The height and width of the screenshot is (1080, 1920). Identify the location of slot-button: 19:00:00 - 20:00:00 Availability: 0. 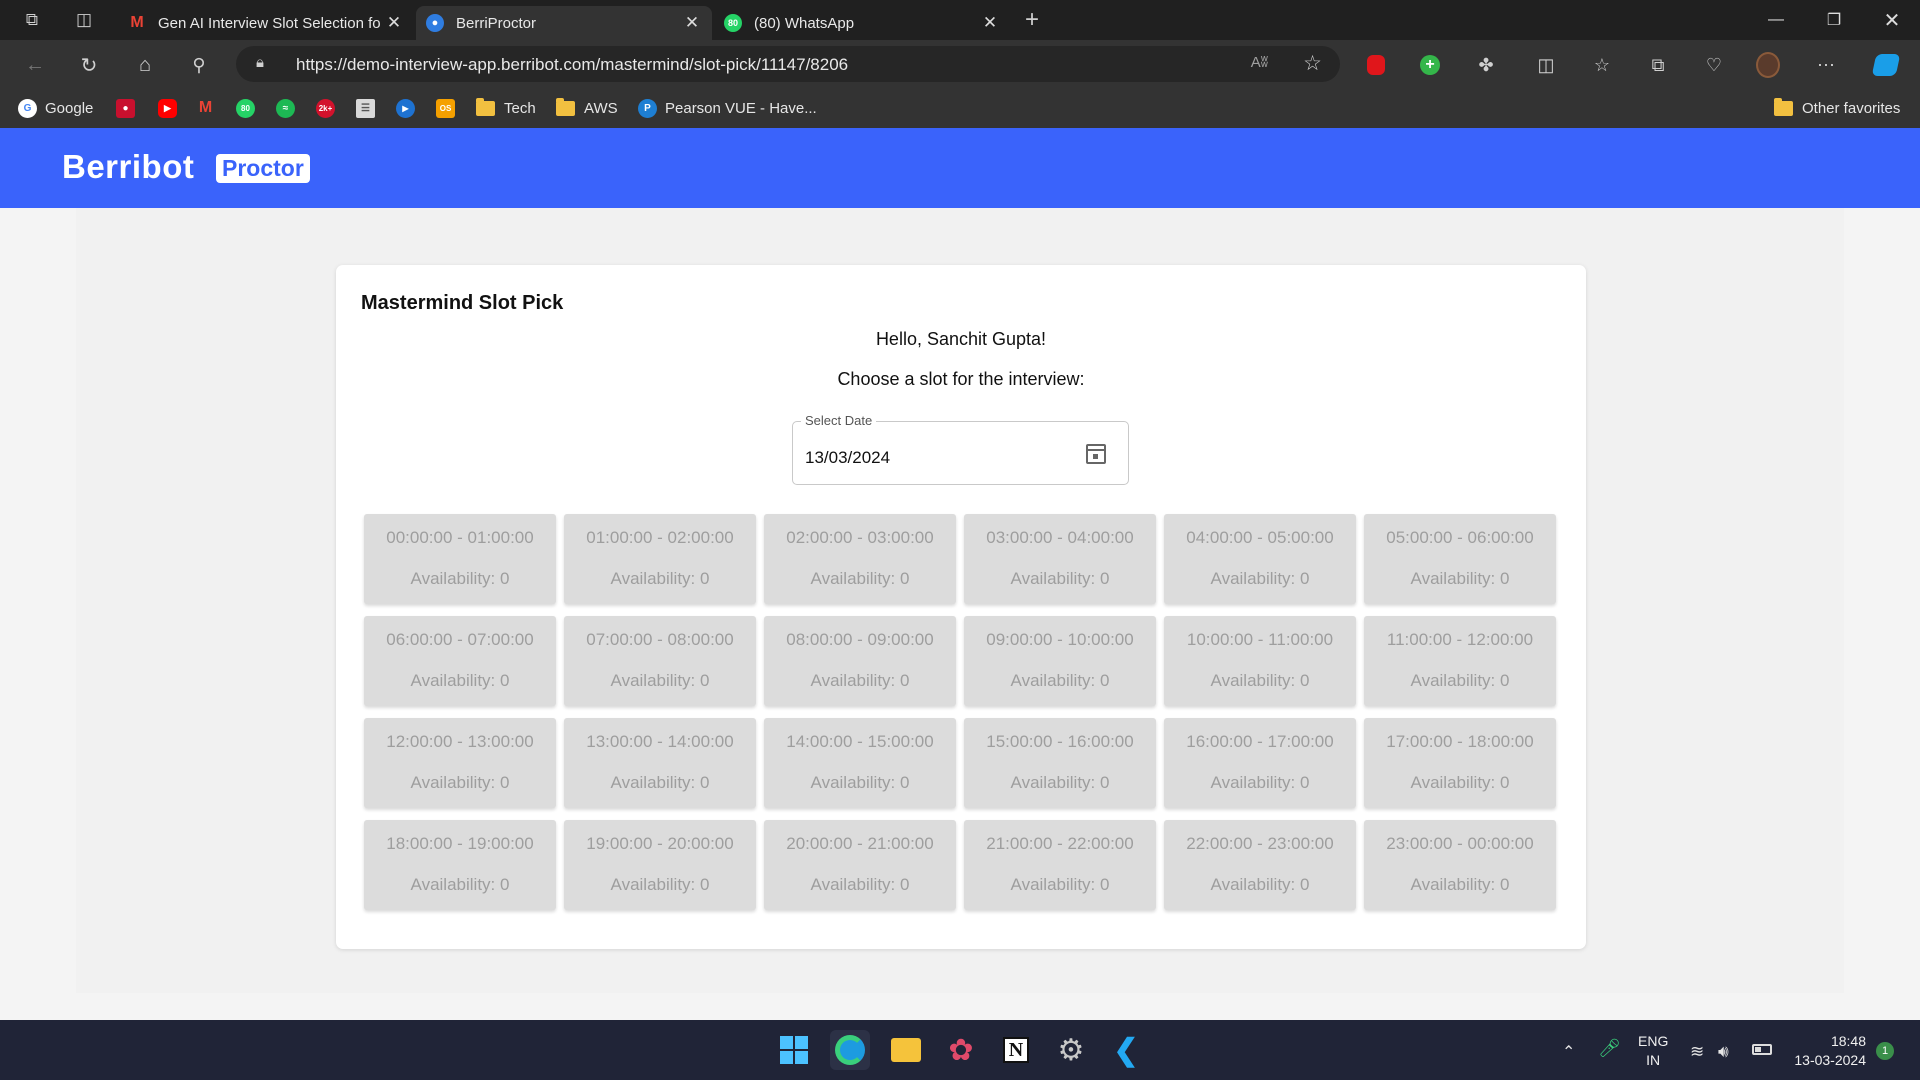
(660, 865).